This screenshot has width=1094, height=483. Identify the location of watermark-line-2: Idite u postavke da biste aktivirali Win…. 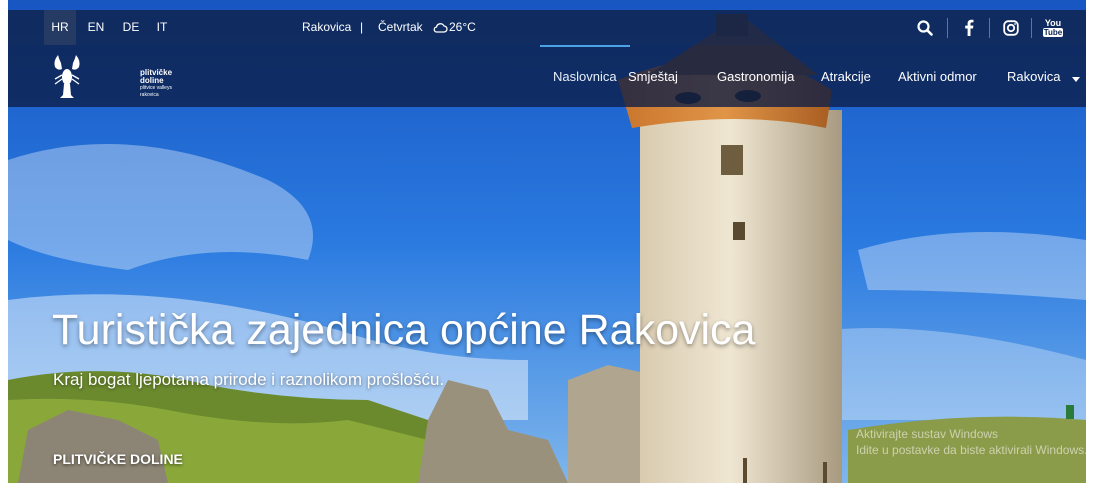
(972, 450).